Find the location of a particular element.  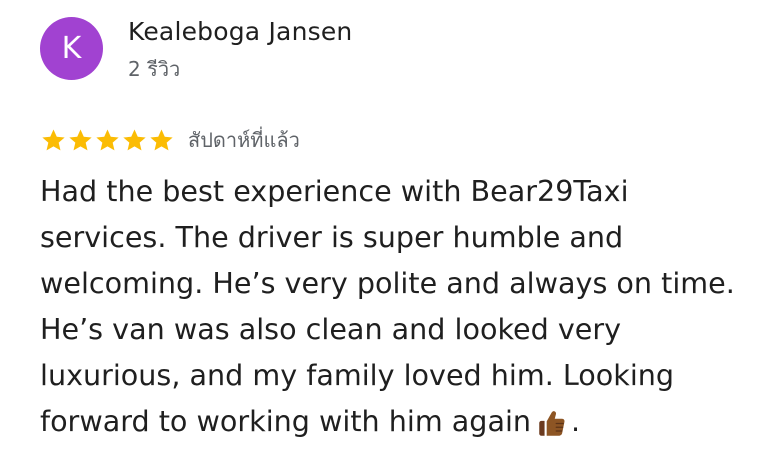

review-end-punctuation: . is located at coordinates (576, 421).